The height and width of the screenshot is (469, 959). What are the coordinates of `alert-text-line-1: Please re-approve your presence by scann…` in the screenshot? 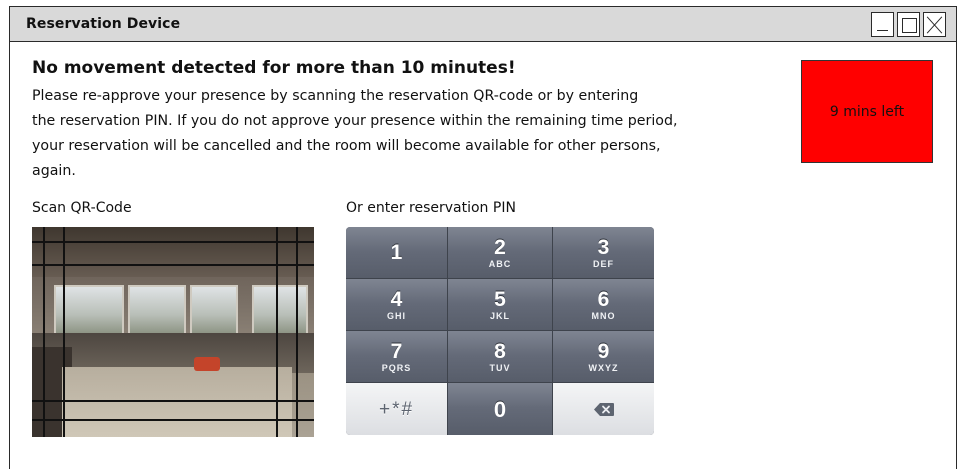 It's located at (335, 96).